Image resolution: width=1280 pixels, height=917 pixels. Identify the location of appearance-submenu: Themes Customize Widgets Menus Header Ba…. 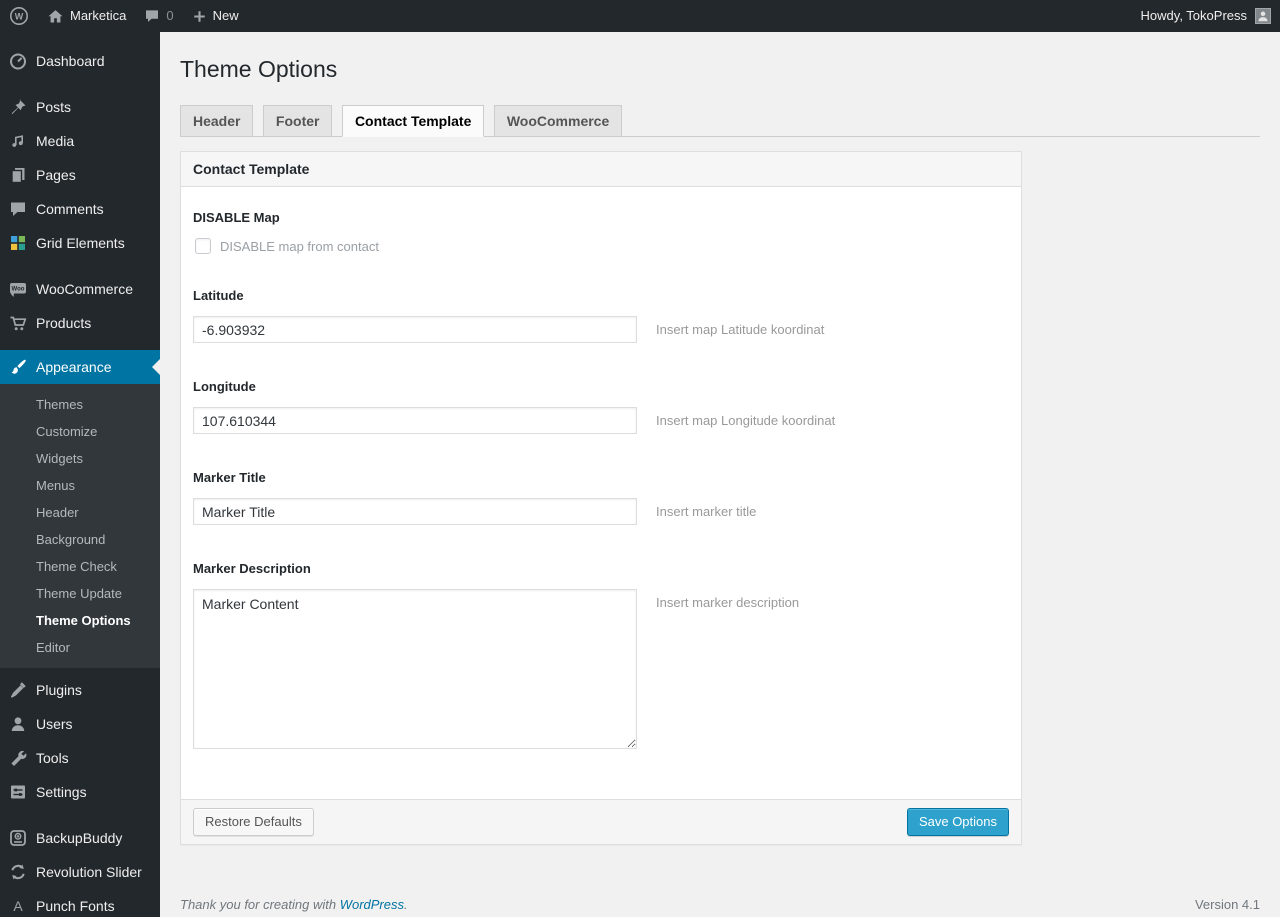
(80, 526).